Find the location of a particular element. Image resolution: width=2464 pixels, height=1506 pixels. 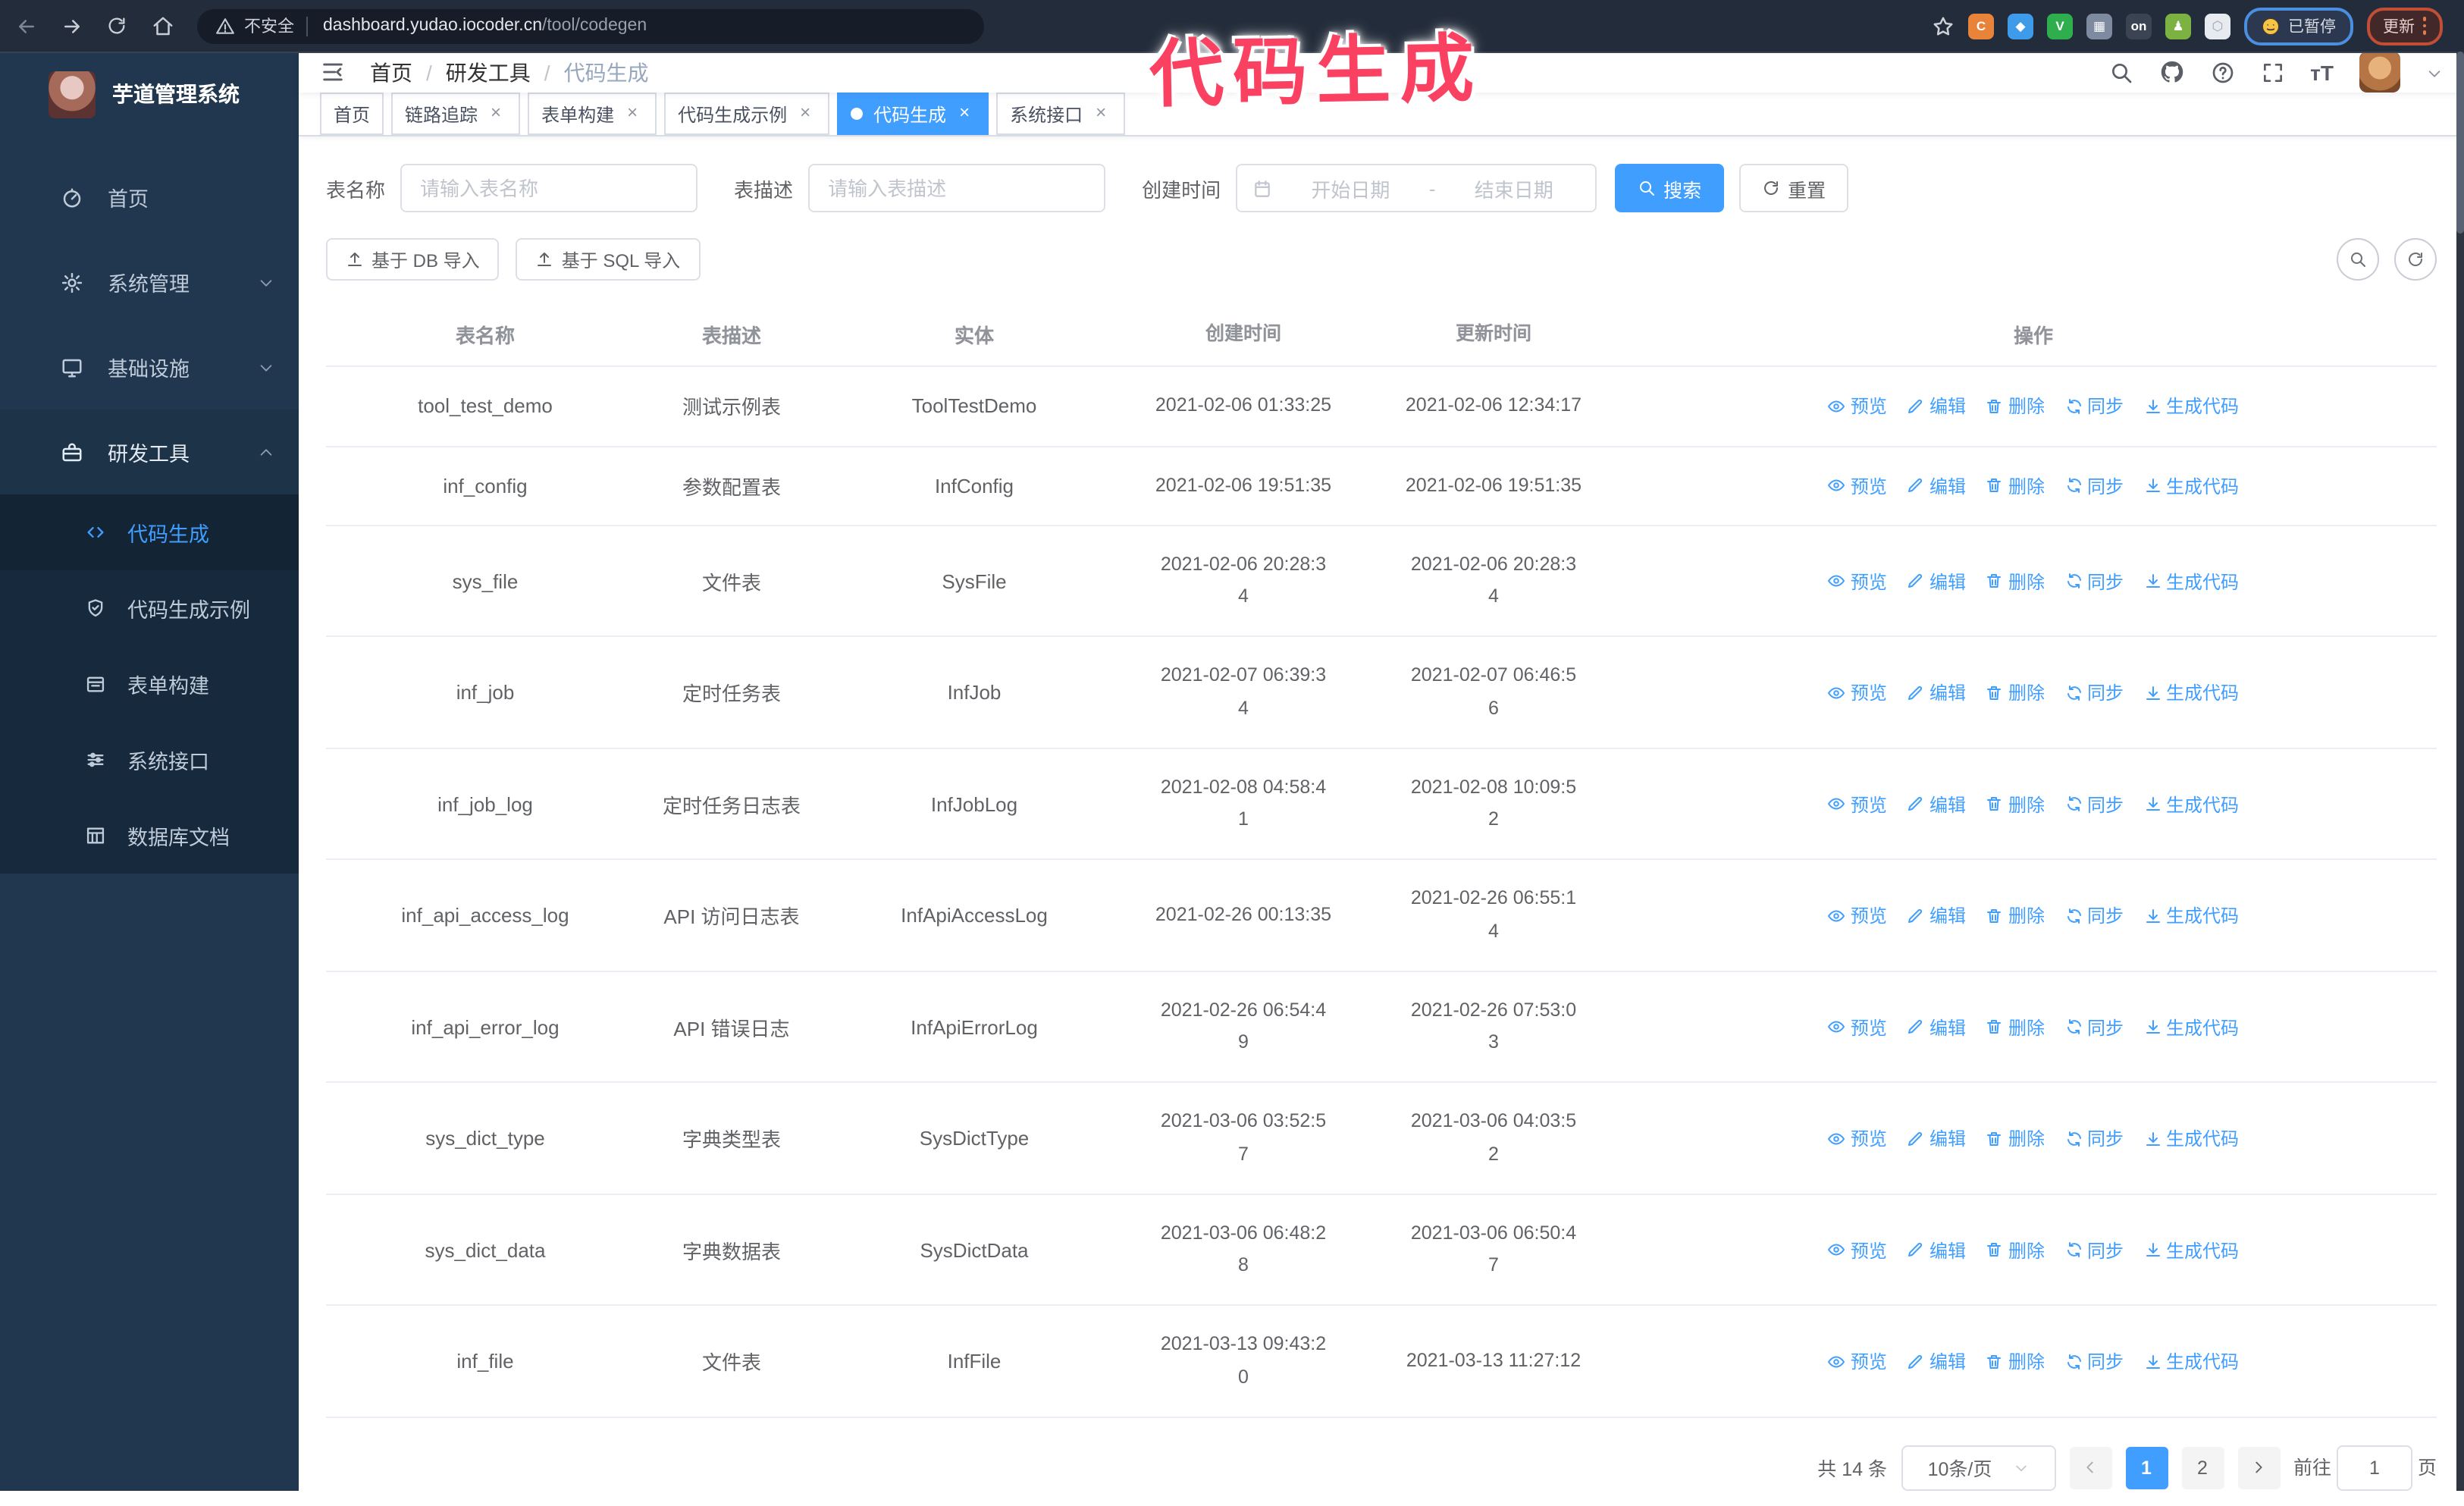

table-name-input is located at coordinates (549, 188).